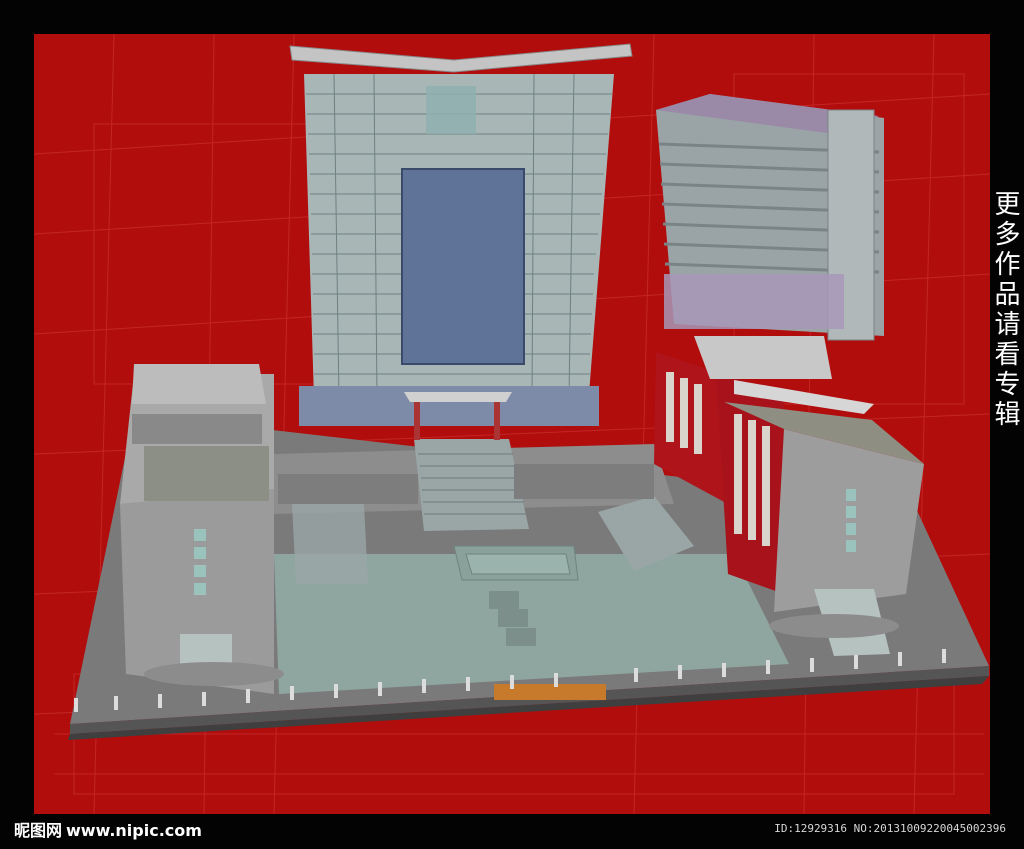  What do you see at coordinates (202, 529) in the screenshot?
I see `left-building` at bounding box center [202, 529].